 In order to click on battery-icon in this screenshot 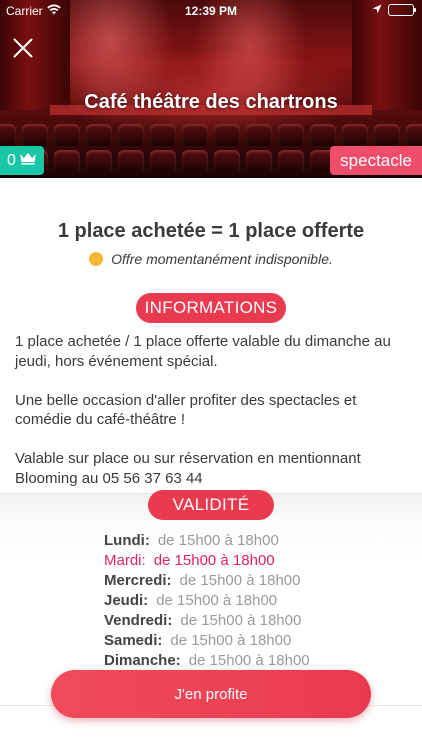, I will do `click(402, 10)`.